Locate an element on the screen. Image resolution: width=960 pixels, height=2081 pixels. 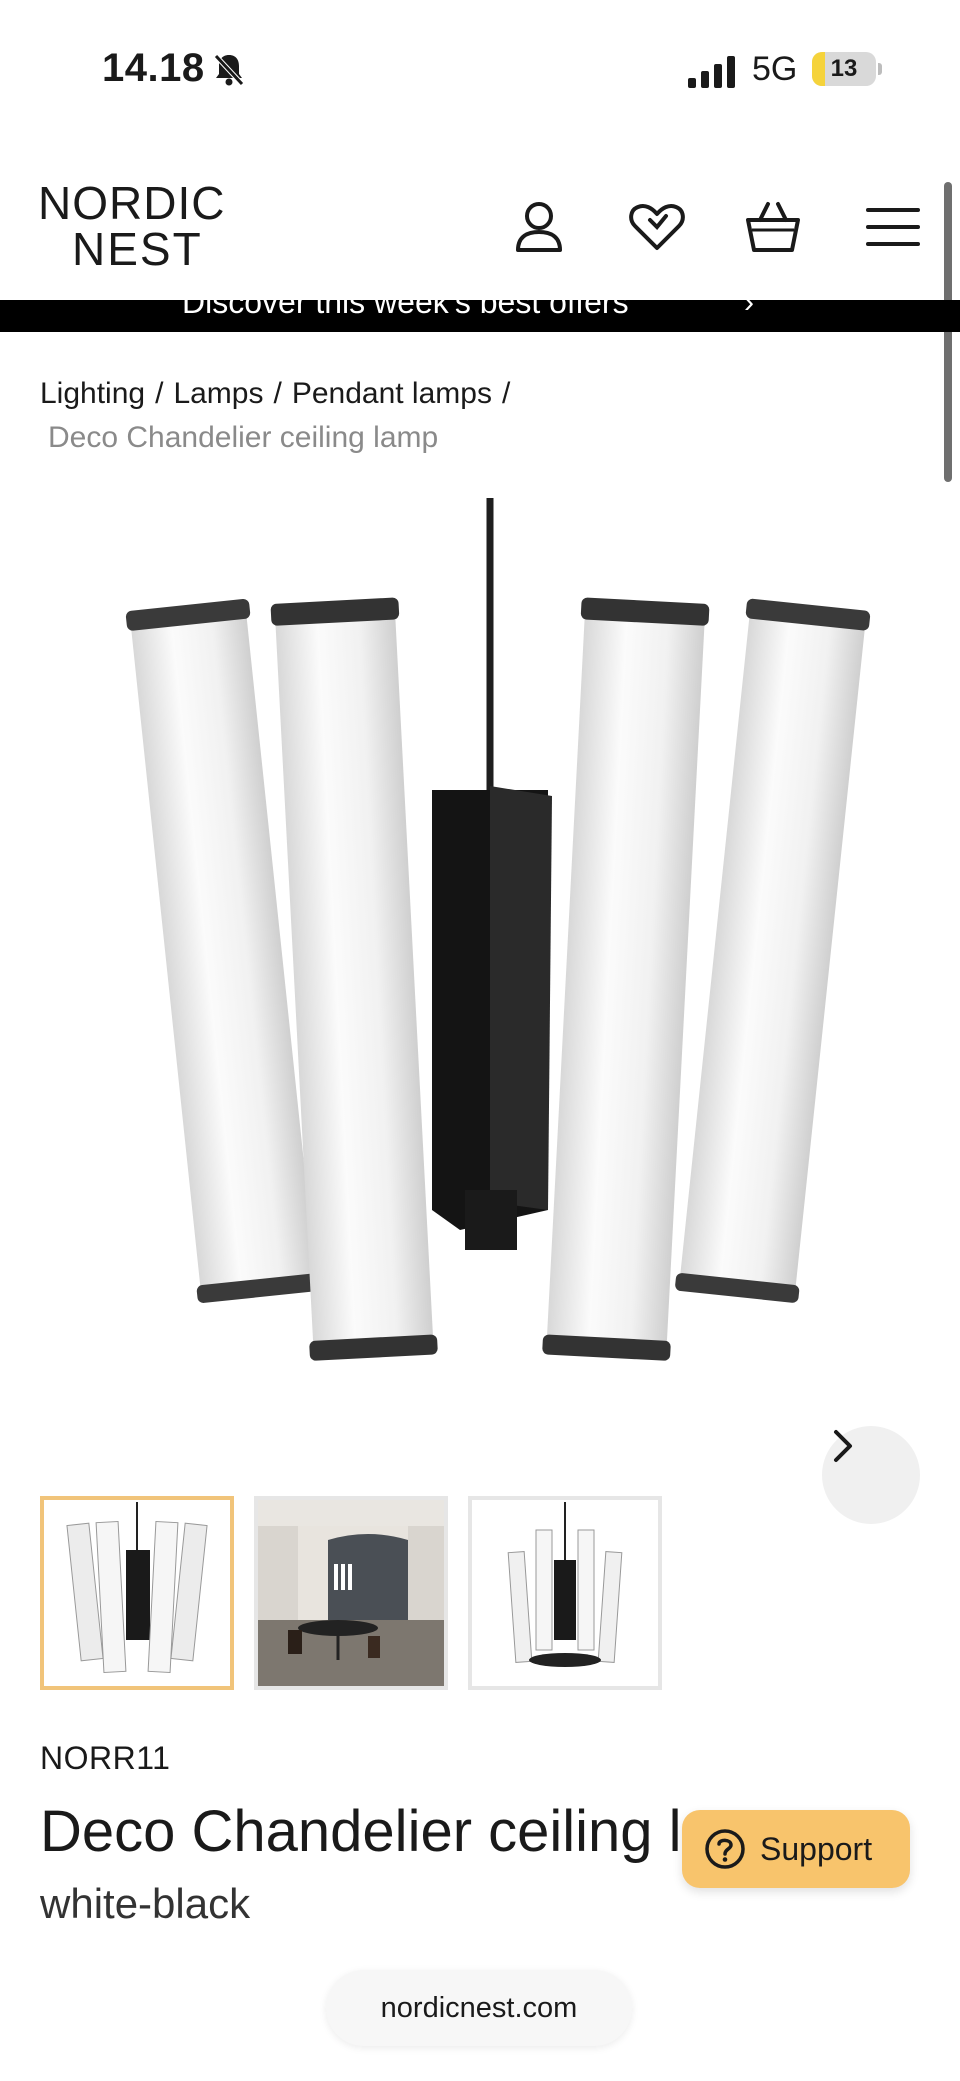
chevron-right-icon: › is located at coordinates (749, 309).